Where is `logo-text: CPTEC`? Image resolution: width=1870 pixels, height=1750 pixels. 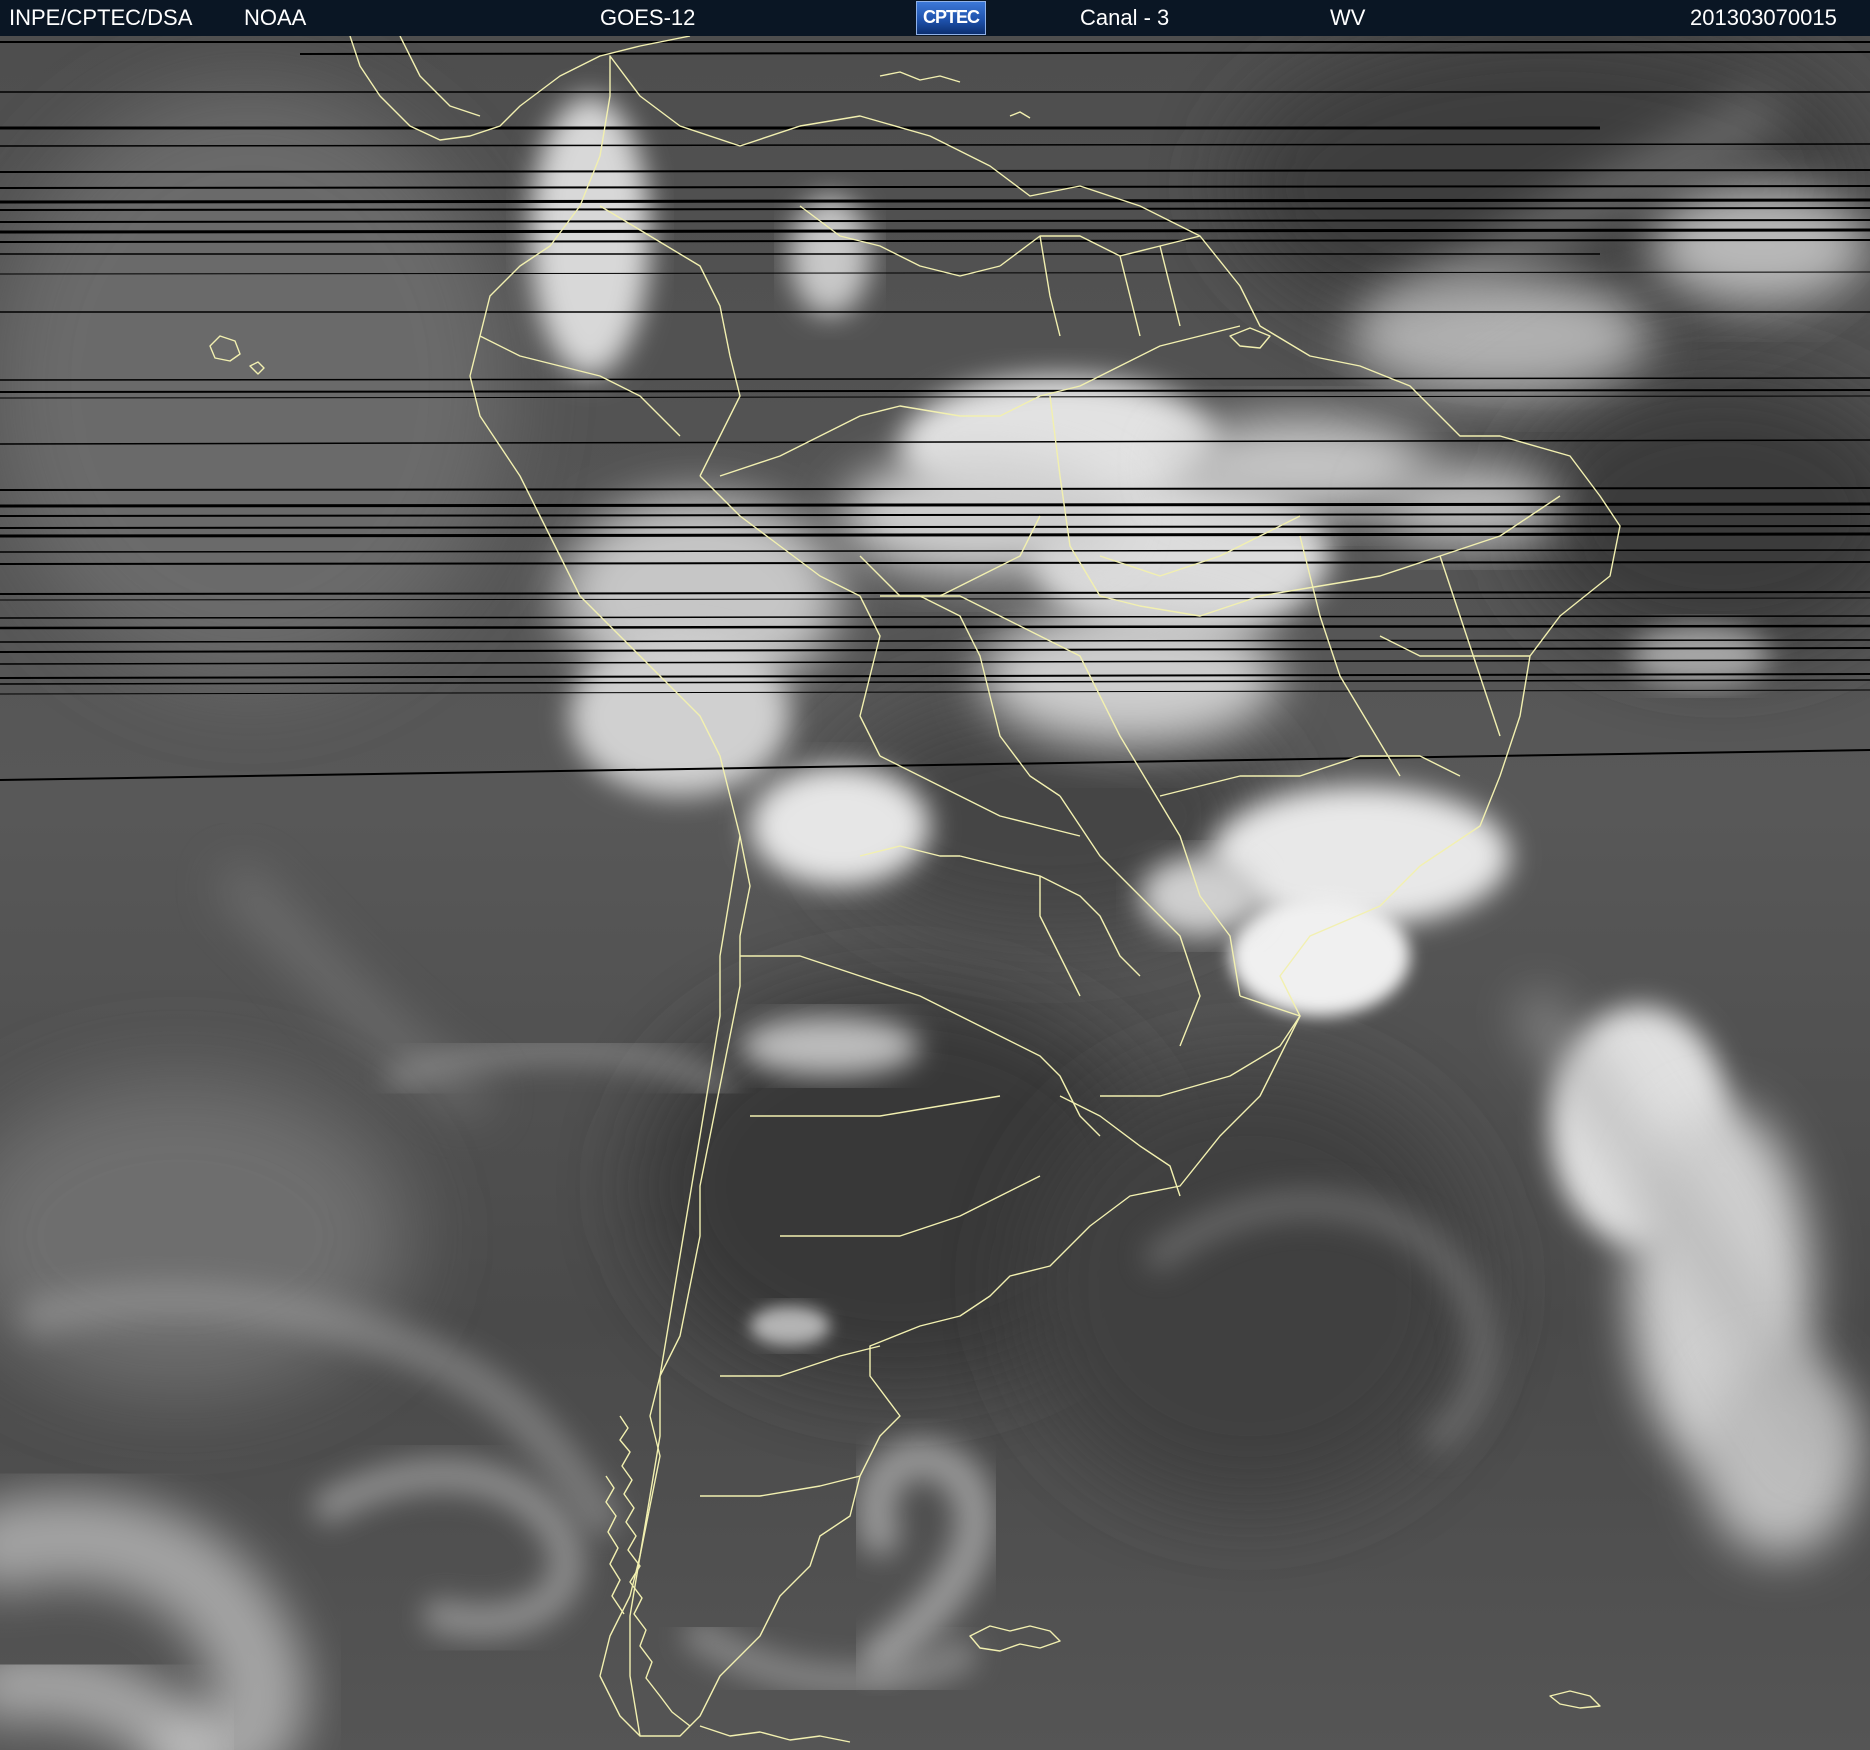
logo-text: CPTEC is located at coordinates (951, 17).